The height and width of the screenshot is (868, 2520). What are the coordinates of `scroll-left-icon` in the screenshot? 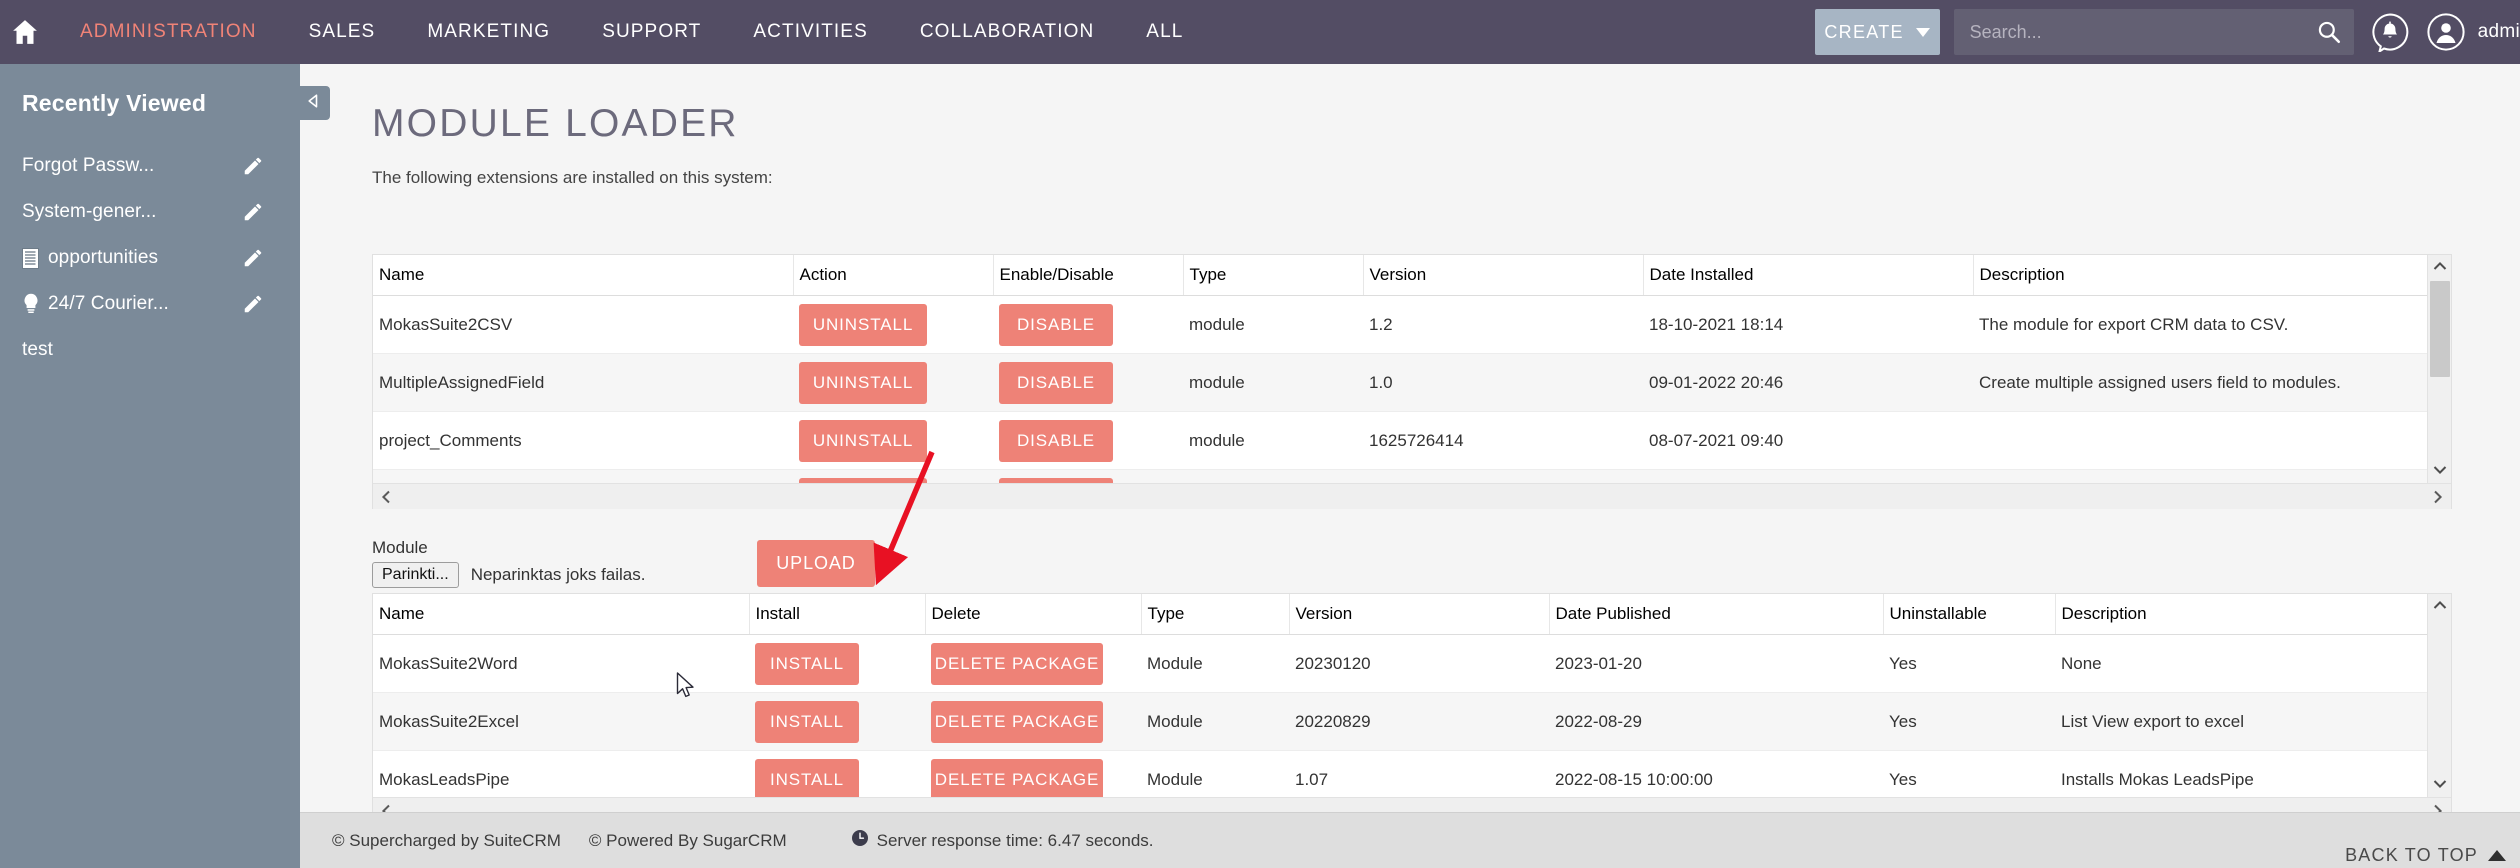 It's located at (386, 497).